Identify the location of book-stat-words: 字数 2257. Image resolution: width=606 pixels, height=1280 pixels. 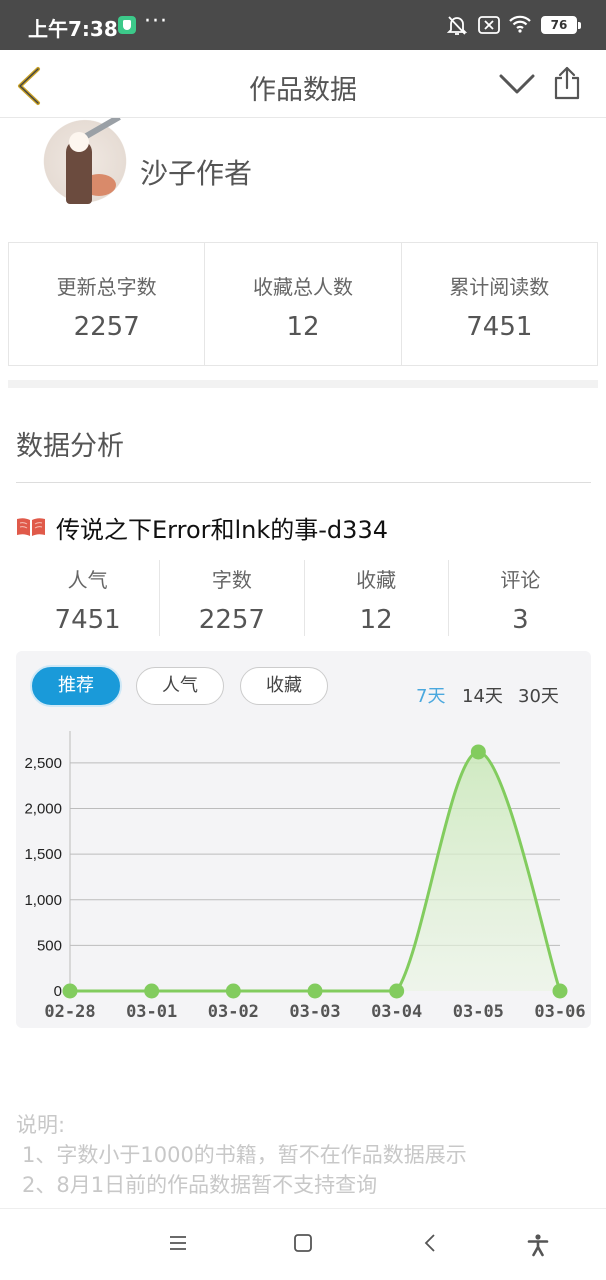
(232, 598).